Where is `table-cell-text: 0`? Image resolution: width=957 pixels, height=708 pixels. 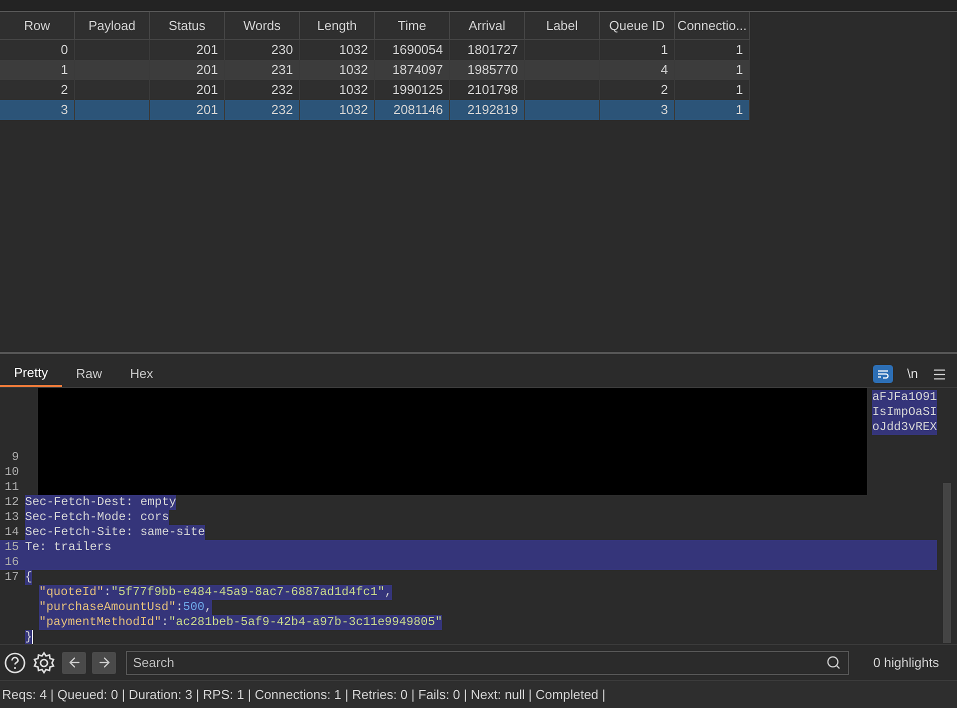
table-cell-text: 0 is located at coordinates (64, 50).